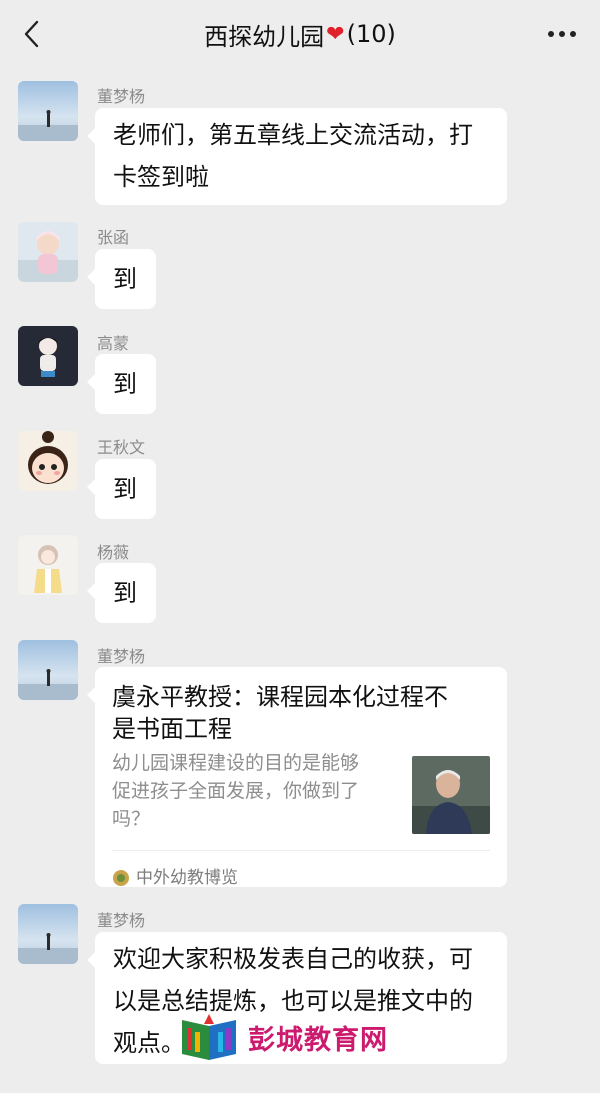  I want to click on site-watermark: 彭城教育网, so click(283, 1037).